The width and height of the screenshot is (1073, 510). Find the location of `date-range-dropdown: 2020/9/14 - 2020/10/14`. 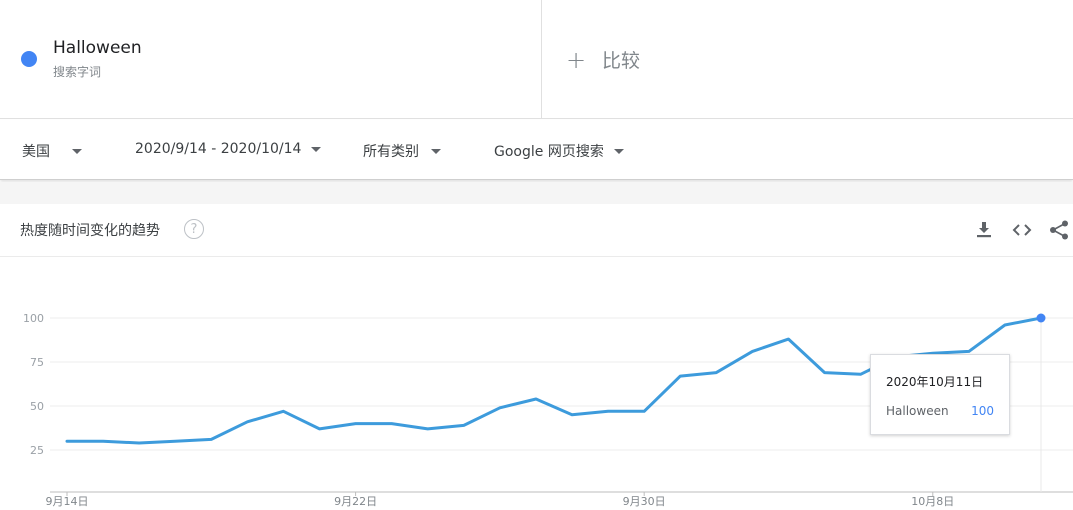

date-range-dropdown: 2020/9/14 - 2020/10/14 is located at coordinates (228, 149).